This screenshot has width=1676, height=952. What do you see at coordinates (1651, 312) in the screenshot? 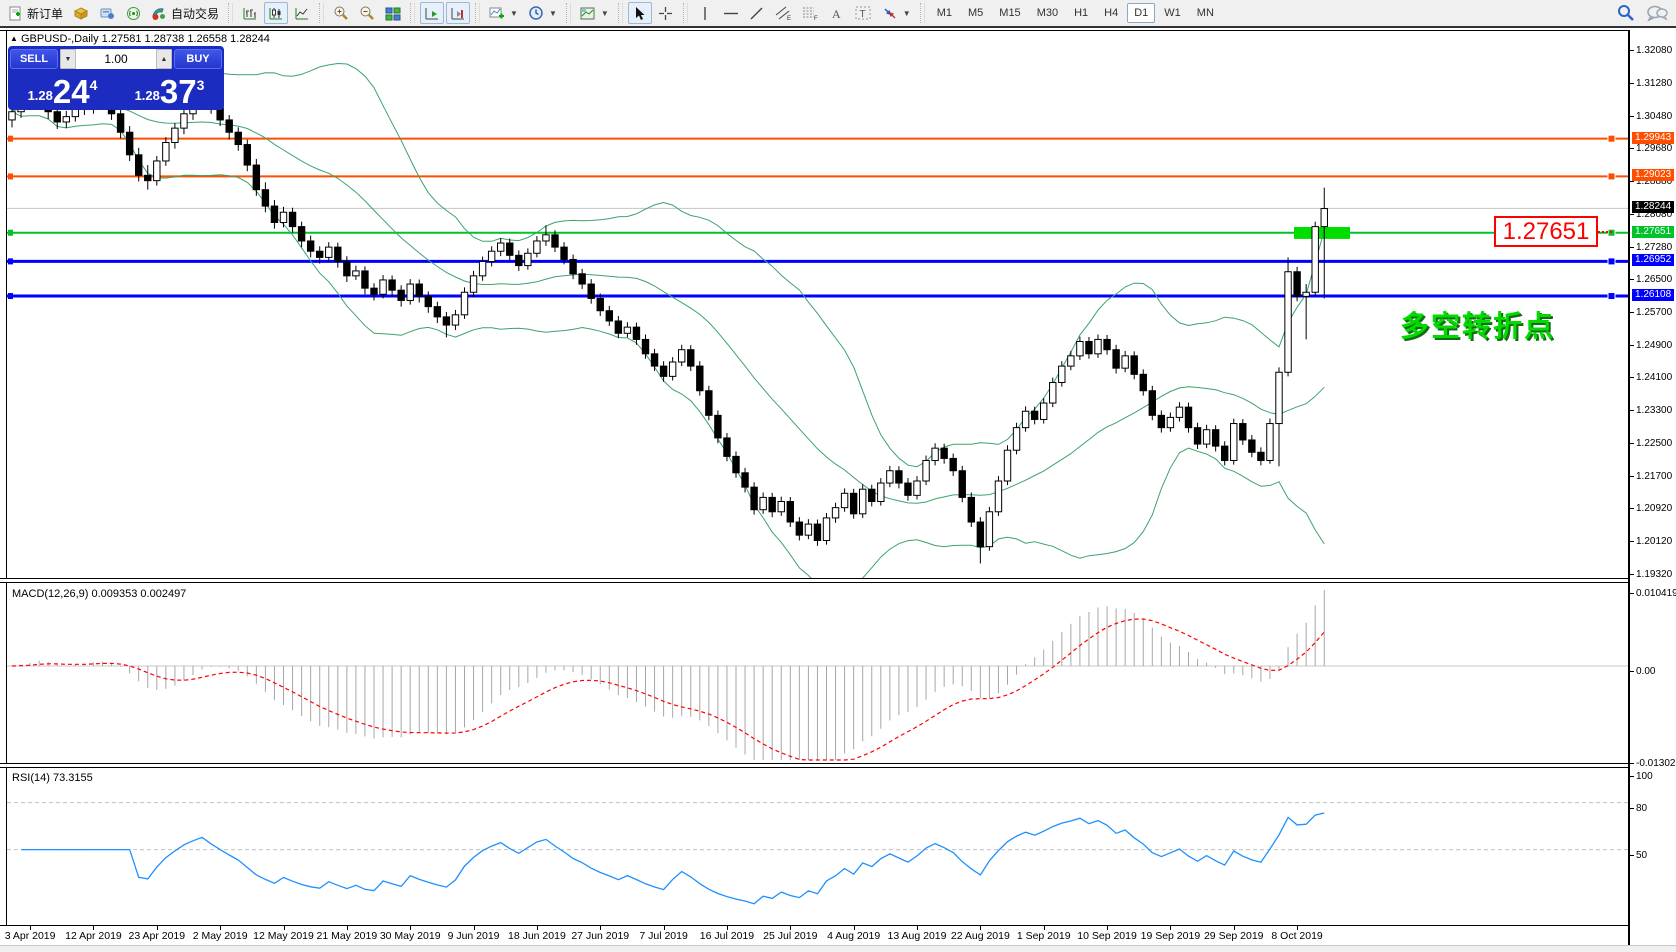
I see `price-tick: 1.25700` at bounding box center [1651, 312].